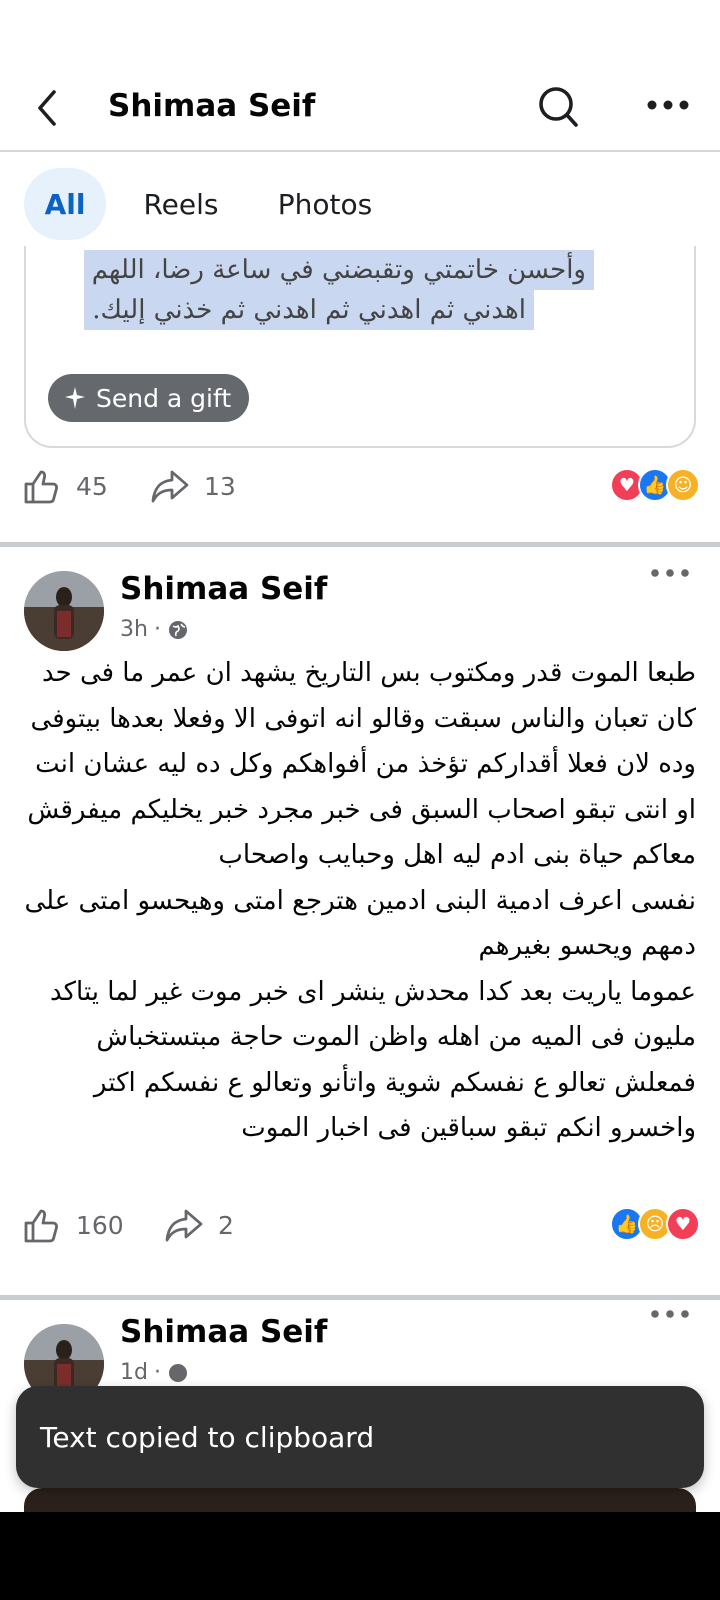  I want to click on more-options-button, so click(668, 107).